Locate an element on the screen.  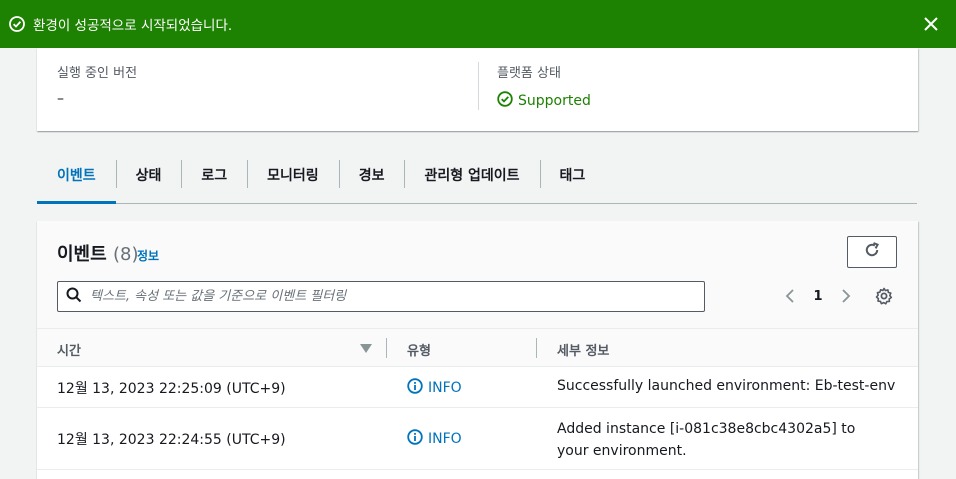
events-search-input is located at coordinates (390, 296).